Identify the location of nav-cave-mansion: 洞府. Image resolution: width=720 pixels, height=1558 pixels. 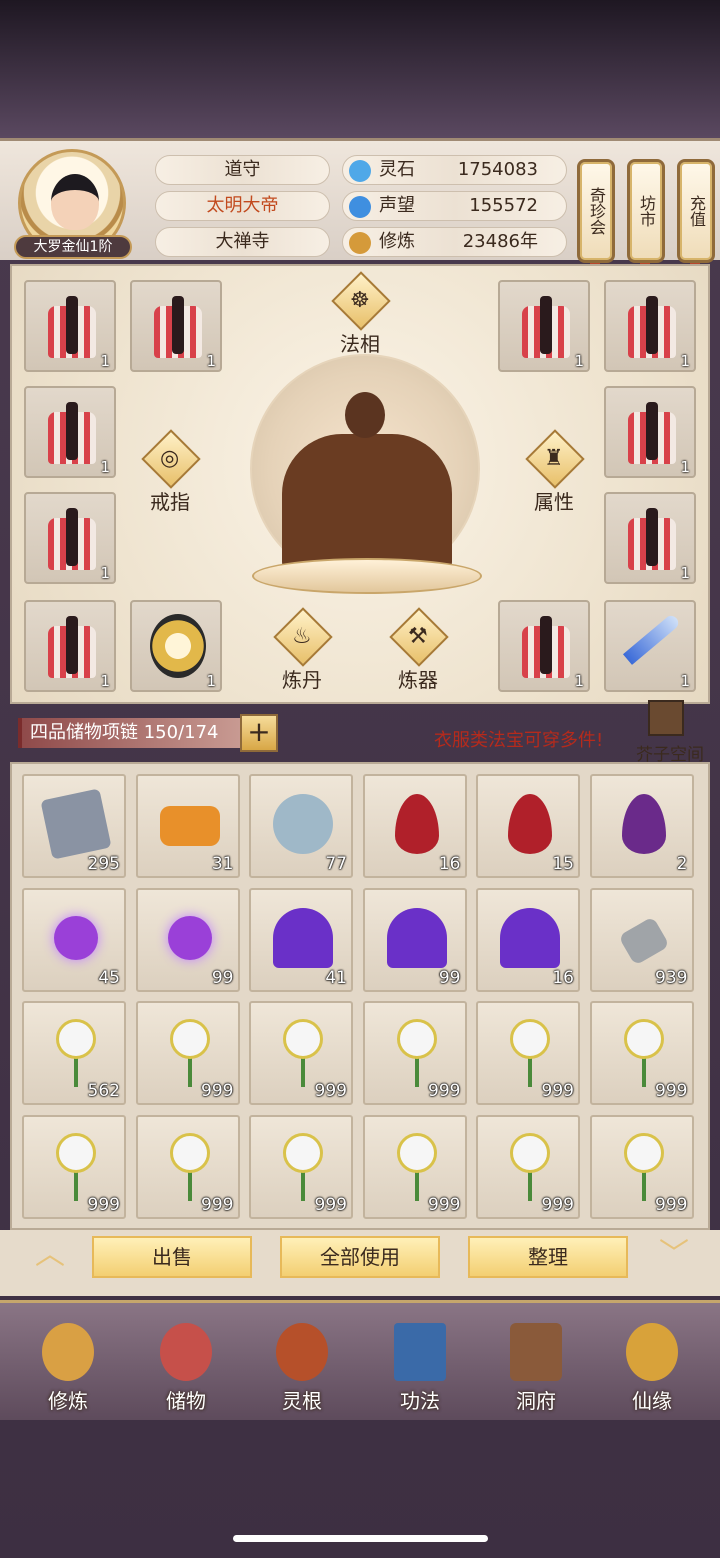
(536, 1365).